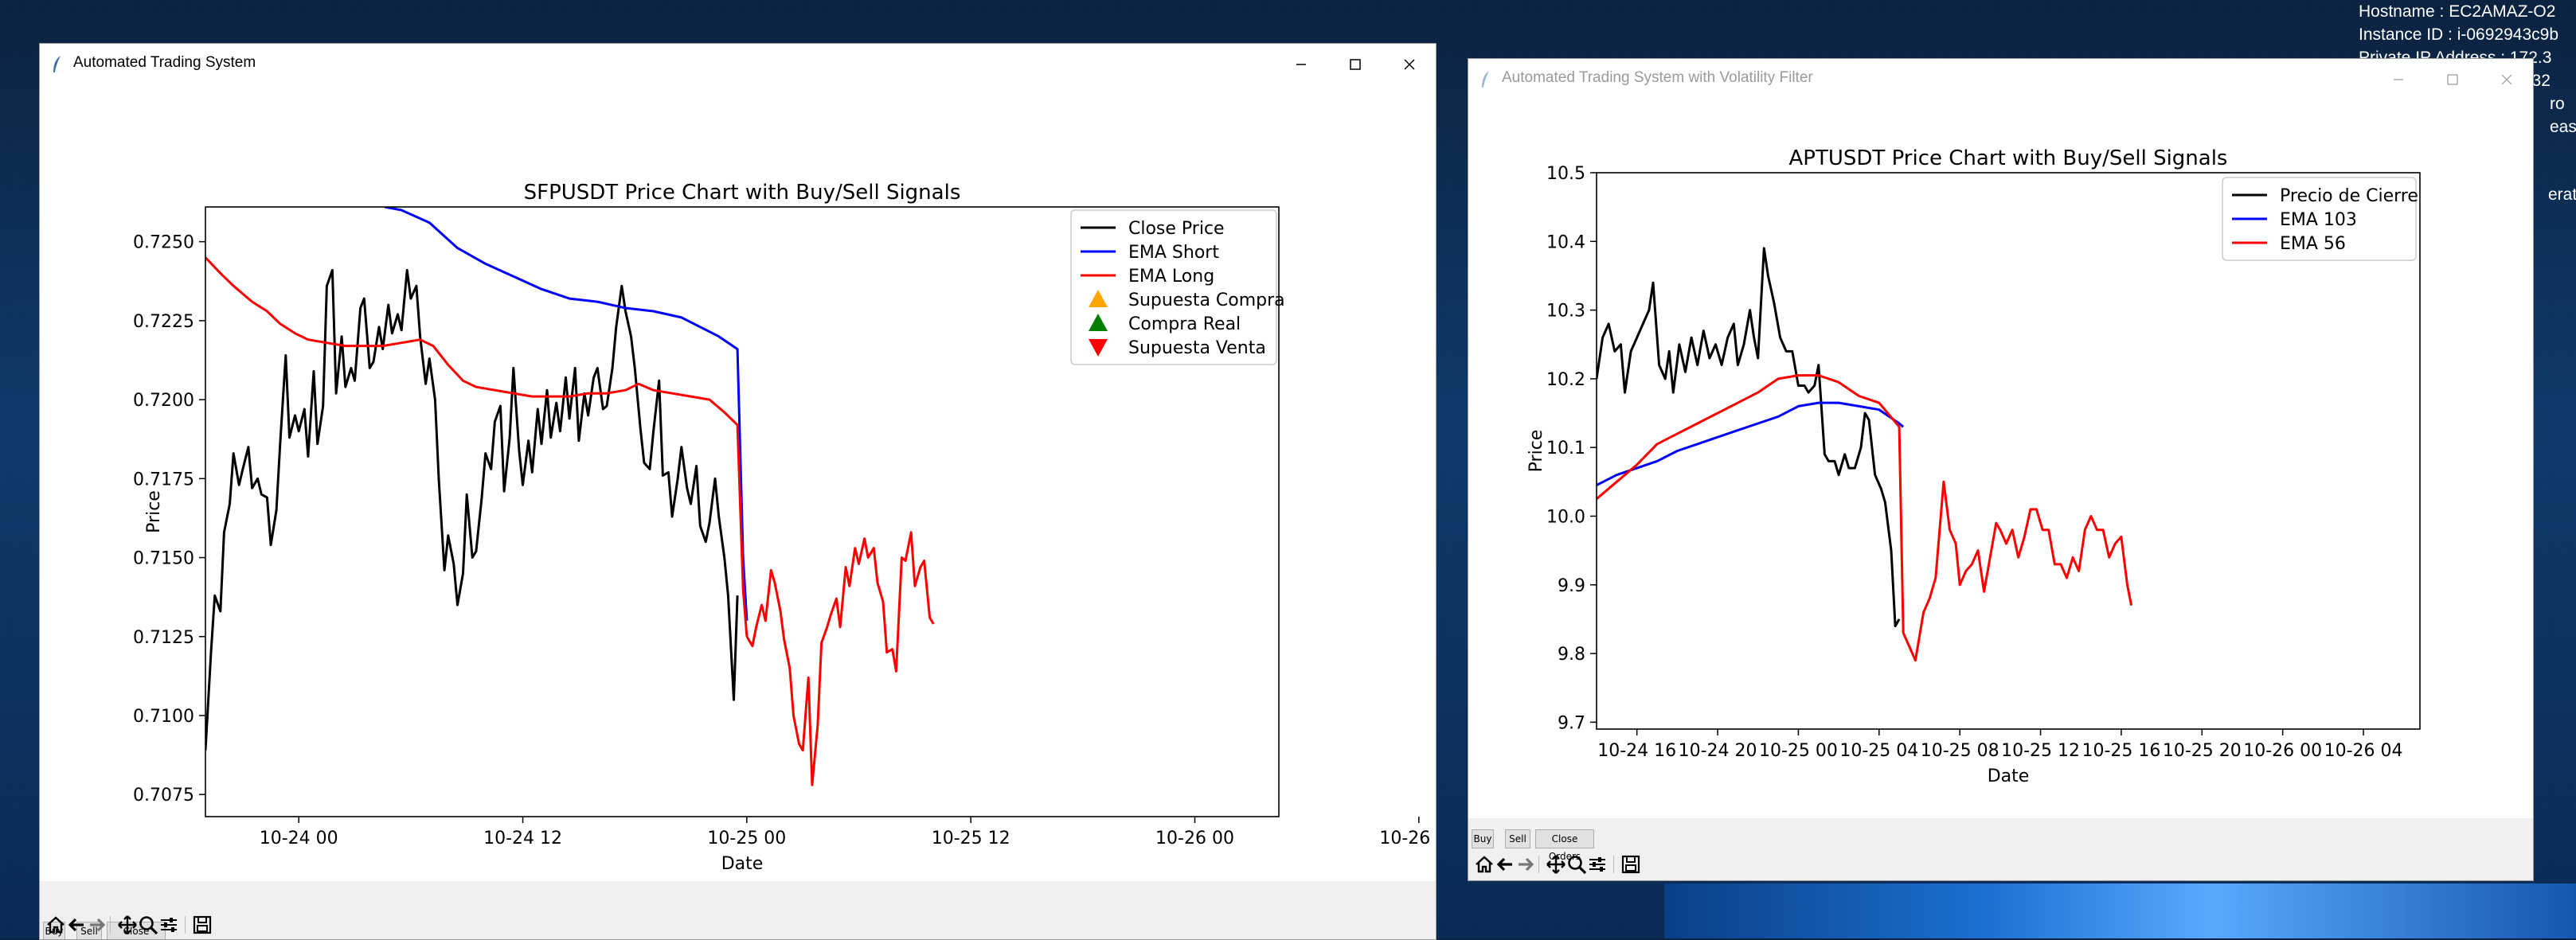  I want to click on y-tick-label: 9.7, so click(1571, 723).